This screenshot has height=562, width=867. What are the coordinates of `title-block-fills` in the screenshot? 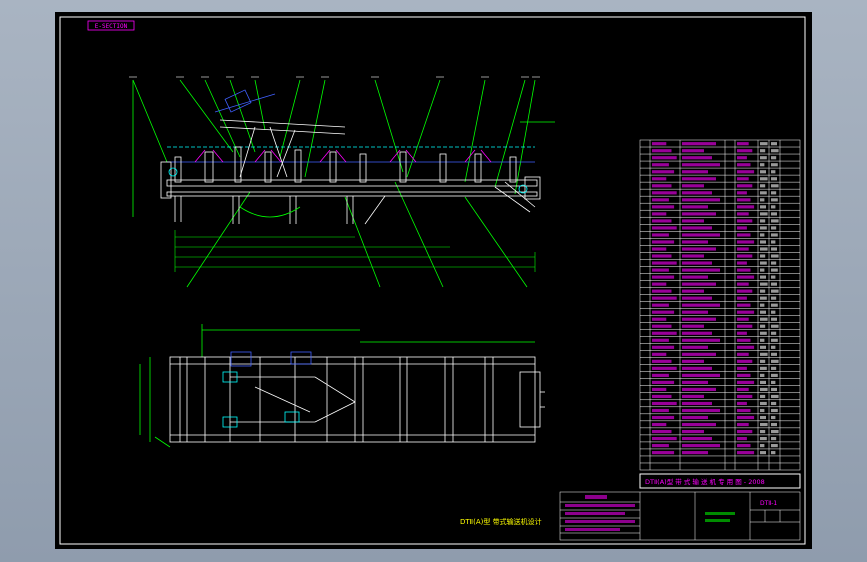 It's located at (650, 513).